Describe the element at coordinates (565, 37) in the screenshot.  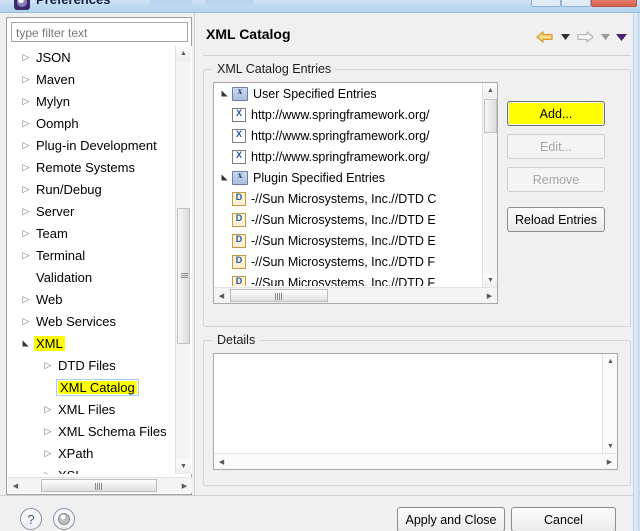
I see `back-menu-chevron-down-icon` at that location.